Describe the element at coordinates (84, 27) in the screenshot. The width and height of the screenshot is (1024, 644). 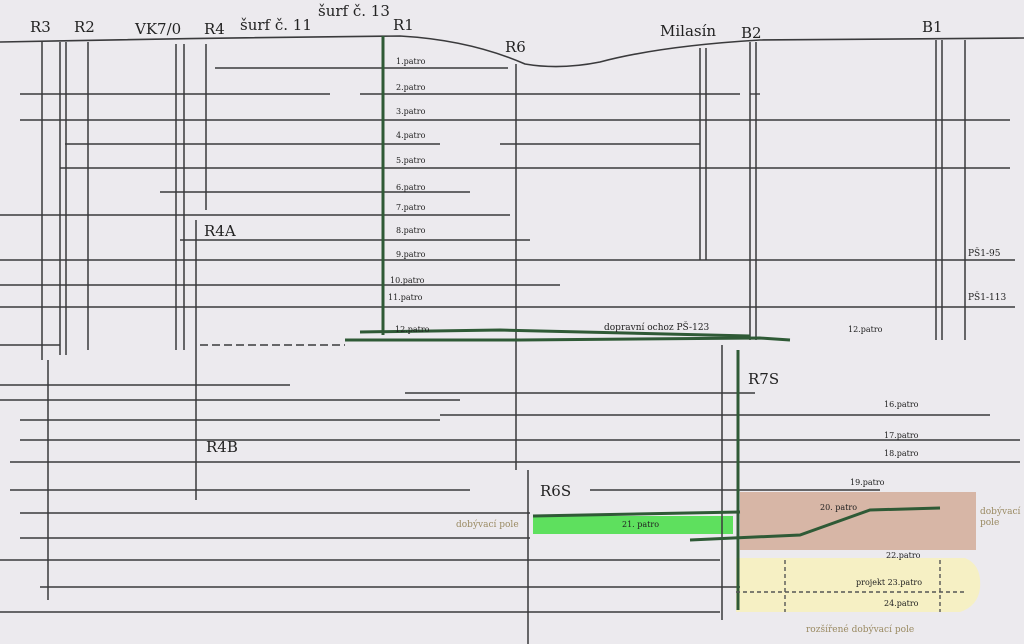
I see `label-r2: R2` at that location.